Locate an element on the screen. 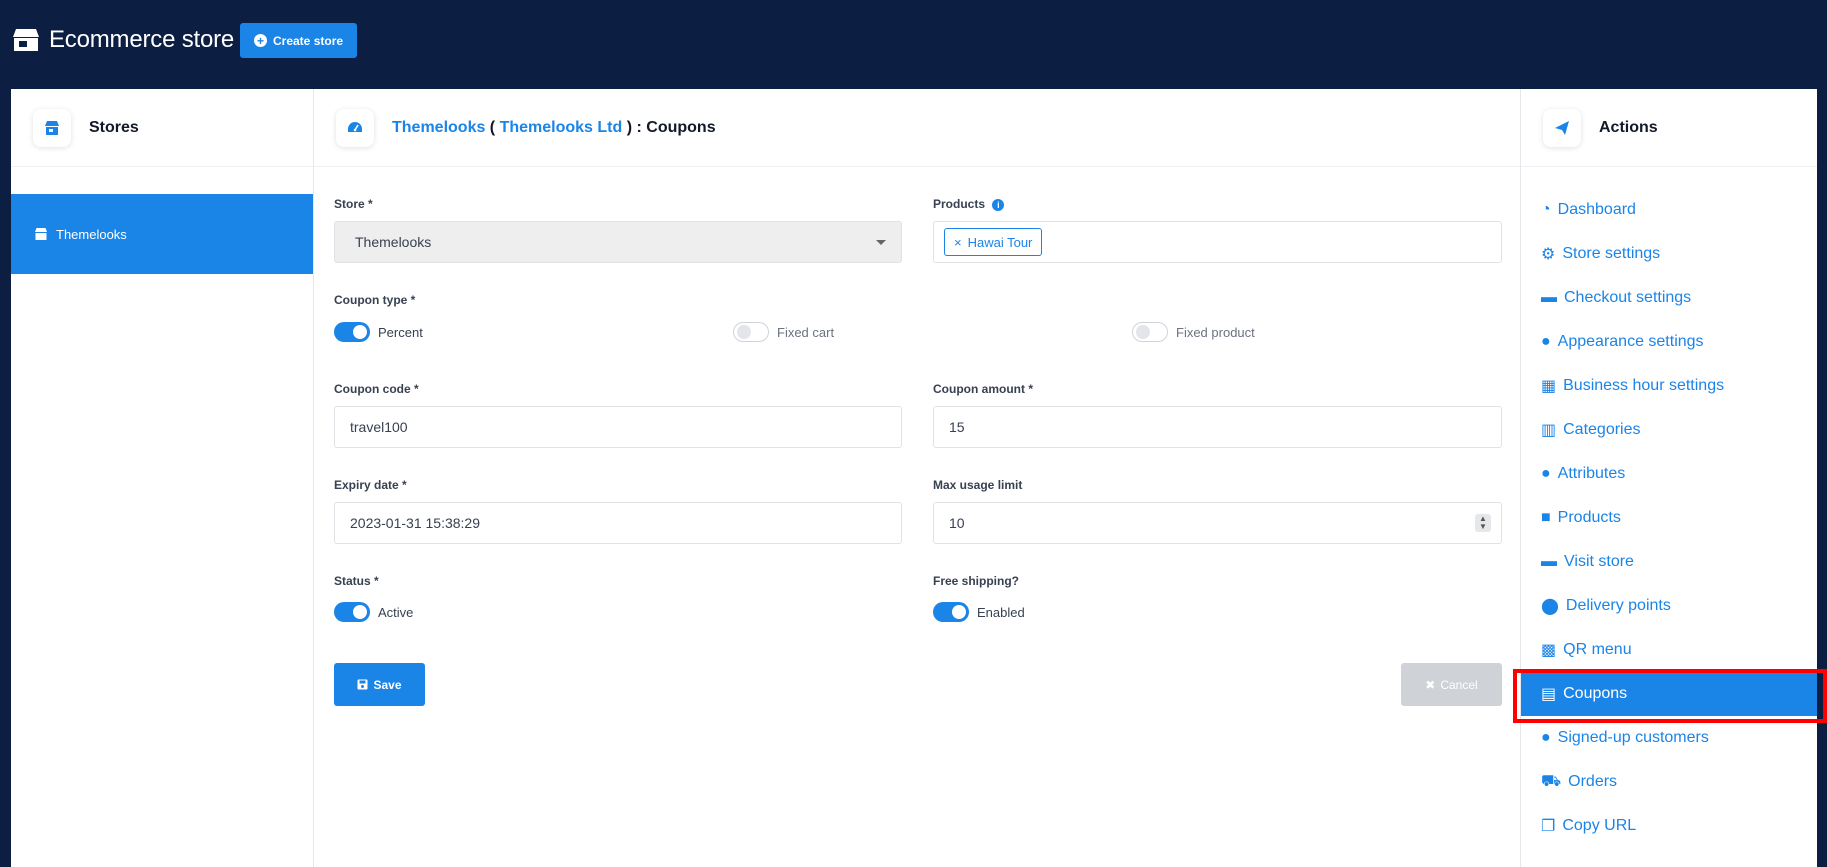 This screenshot has height=867, width=1827. action-store-settings: ⚙ Store settings is located at coordinates (1669, 254).